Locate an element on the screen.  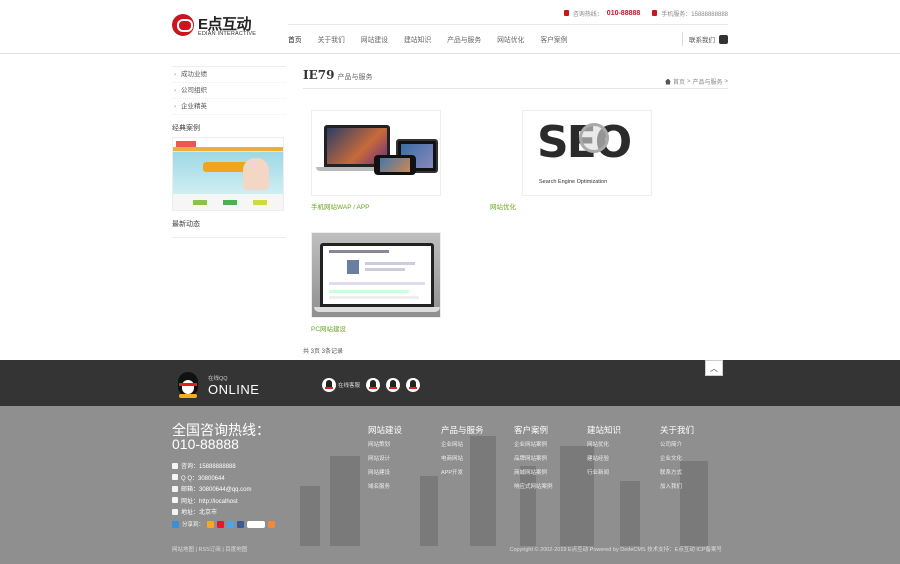
user-icon is located at coordinates (175, 465).